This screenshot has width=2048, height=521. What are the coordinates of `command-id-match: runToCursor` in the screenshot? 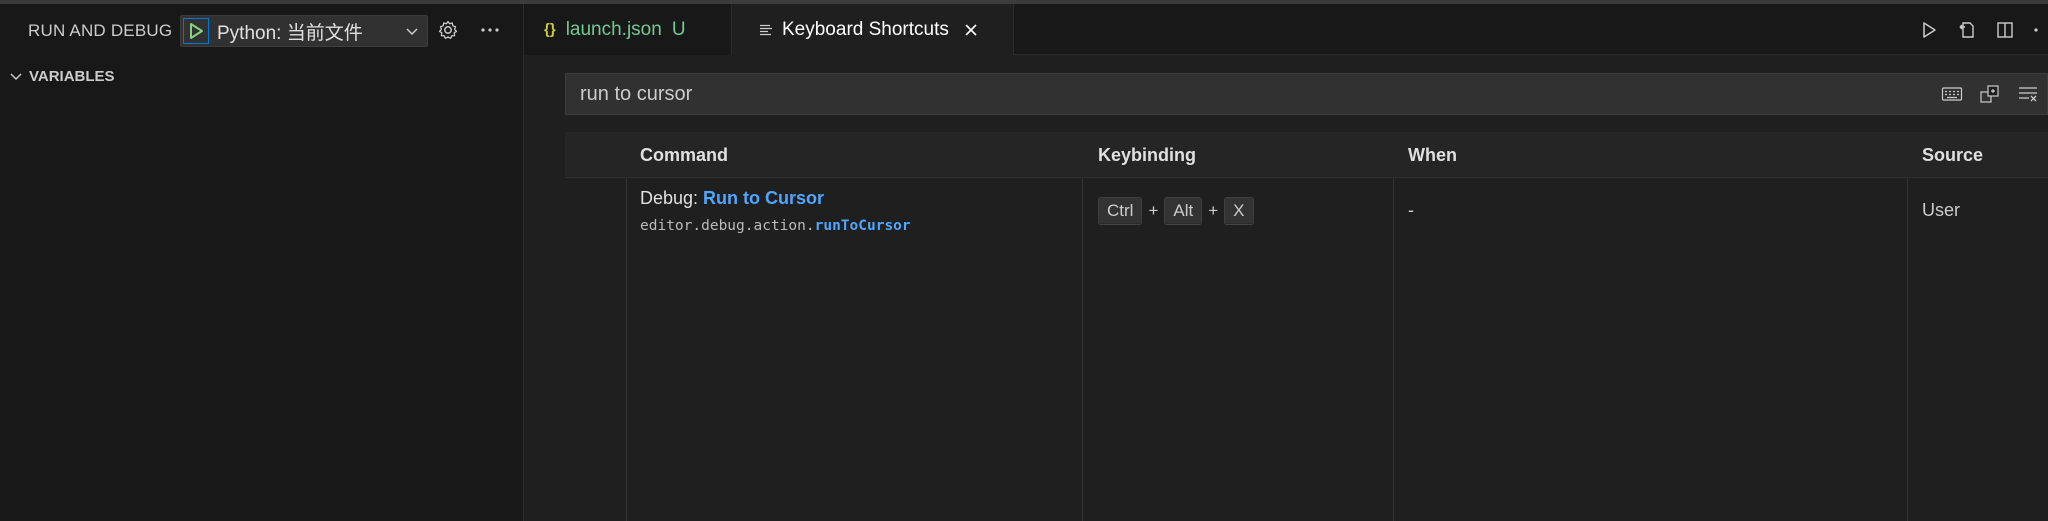 It's located at (862, 226).